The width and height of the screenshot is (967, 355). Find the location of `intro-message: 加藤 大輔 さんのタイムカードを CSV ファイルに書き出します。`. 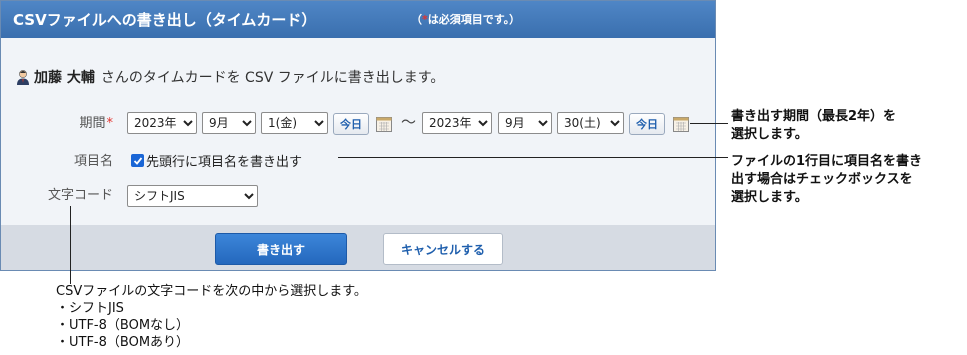

intro-message: 加藤 大輔 さんのタイムカードを CSV ファイルに書き出します。 is located at coordinates (229, 77).